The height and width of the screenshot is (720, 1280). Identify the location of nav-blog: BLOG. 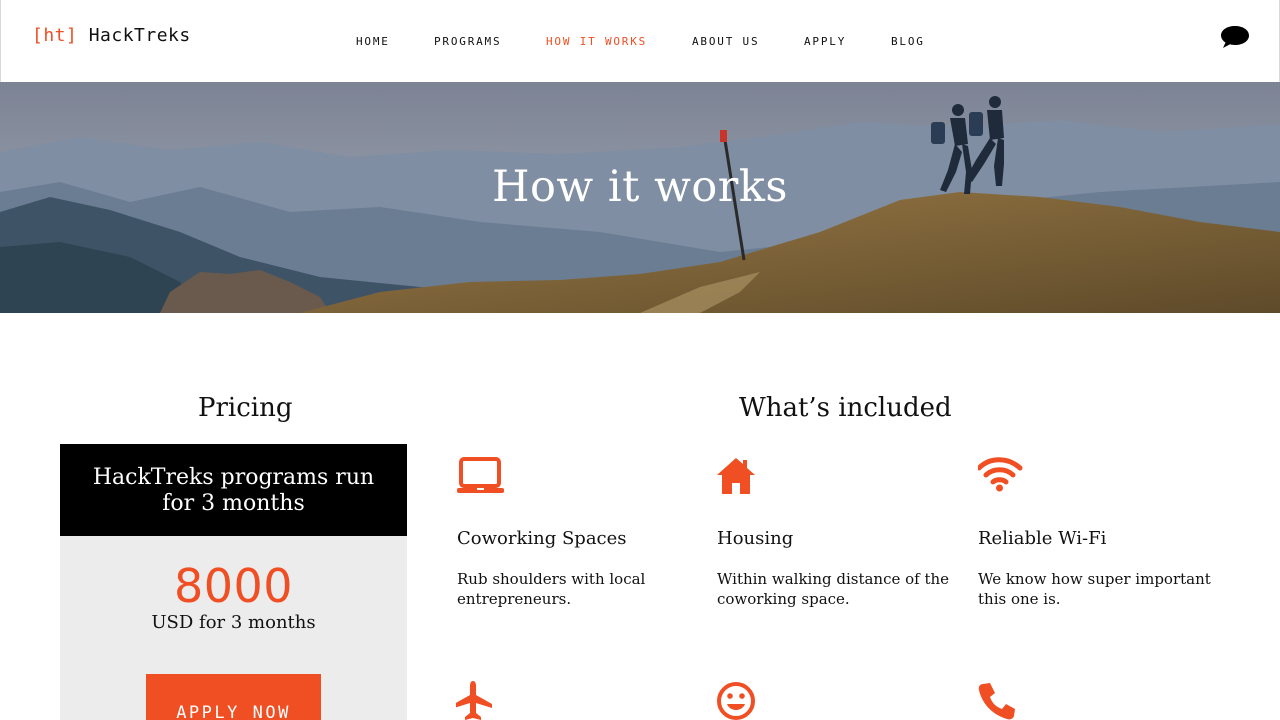
(908, 41).